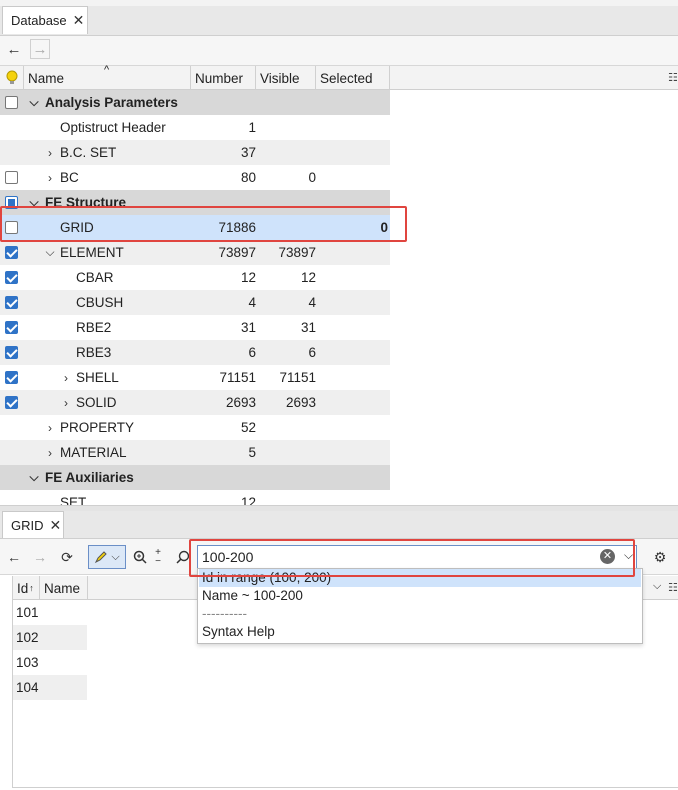  Describe the element at coordinates (195, 352) in the screenshot. I see `tree-row-rbe3: RBE3 6 6` at that location.